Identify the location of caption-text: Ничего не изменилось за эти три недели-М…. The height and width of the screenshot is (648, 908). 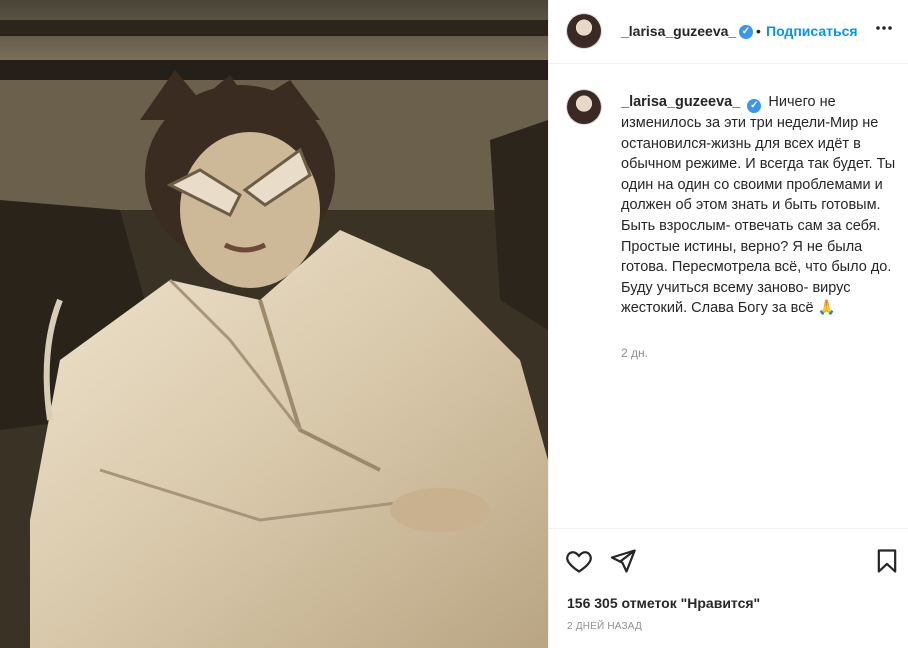
(758, 205).